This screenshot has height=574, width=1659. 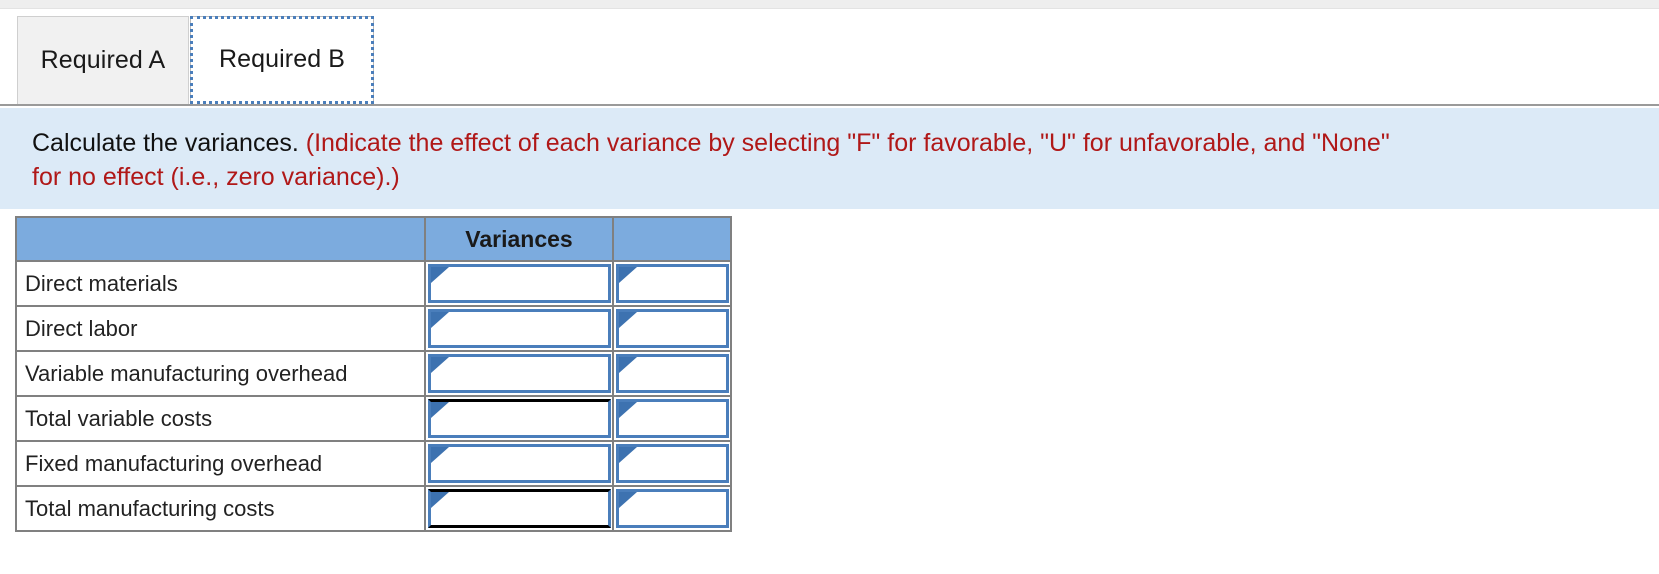 What do you see at coordinates (220, 463) in the screenshot?
I see `row-label: Fixed manufacturing overhead` at bounding box center [220, 463].